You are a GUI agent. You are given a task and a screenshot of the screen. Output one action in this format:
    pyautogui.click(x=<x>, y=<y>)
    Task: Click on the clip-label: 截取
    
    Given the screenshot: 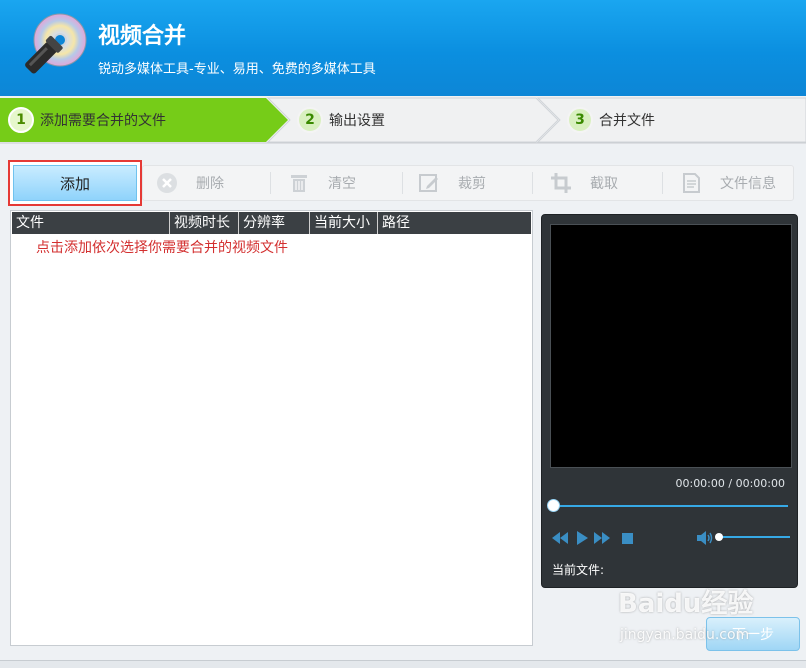 What is the action you would take?
    pyautogui.click(x=604, y=184)
    